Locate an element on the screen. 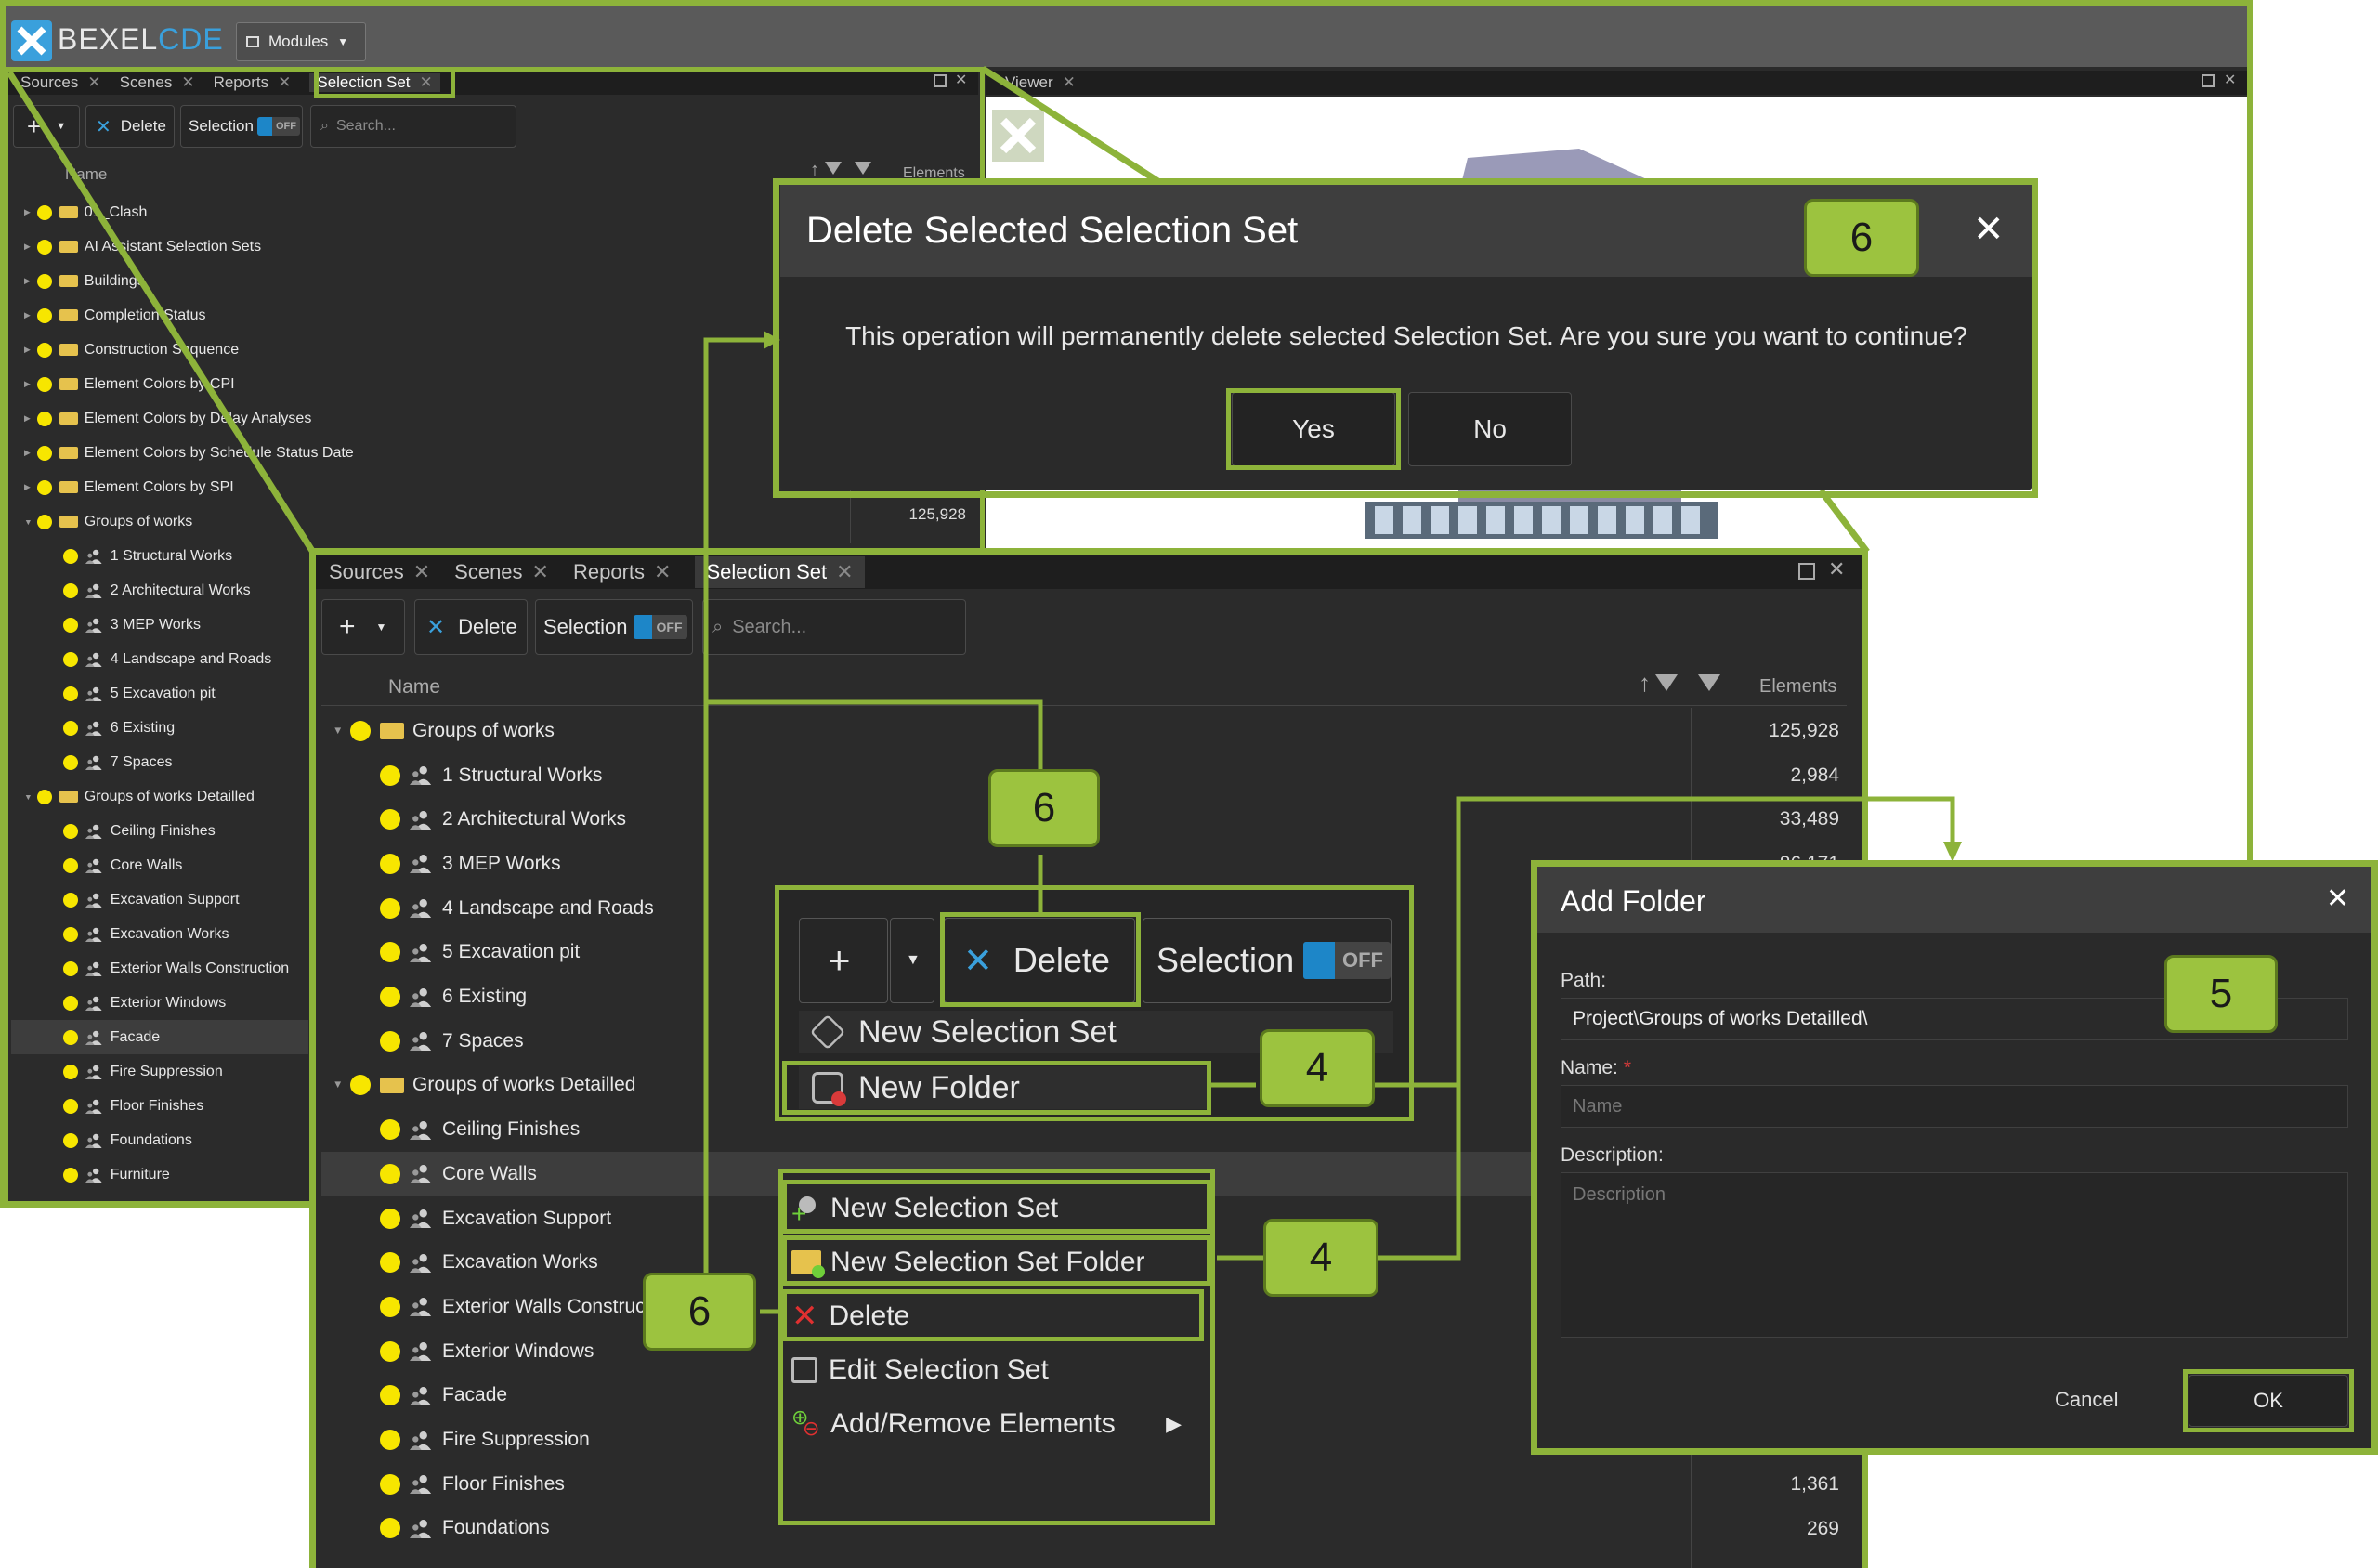 The image size is (2378, 1568). step-callout-toolbar-delete: 6 is located at coordinates (1044, 808).